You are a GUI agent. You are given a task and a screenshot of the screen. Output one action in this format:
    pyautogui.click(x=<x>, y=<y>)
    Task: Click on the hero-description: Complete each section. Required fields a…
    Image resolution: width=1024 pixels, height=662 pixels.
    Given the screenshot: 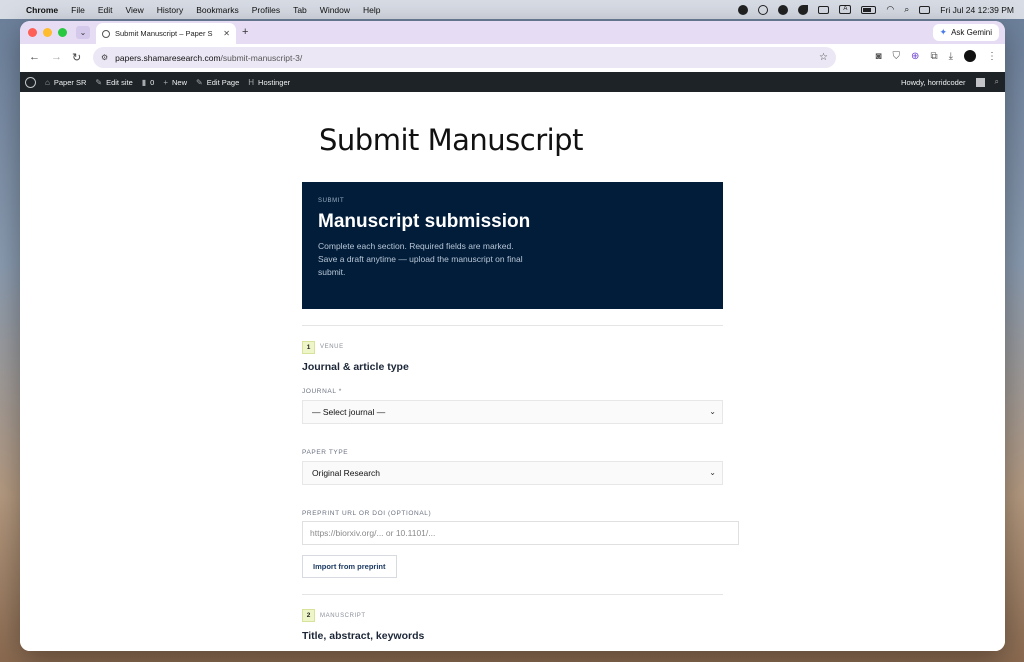 What is the action you would take?
    pyautogui.click(x=420, y=259)
    